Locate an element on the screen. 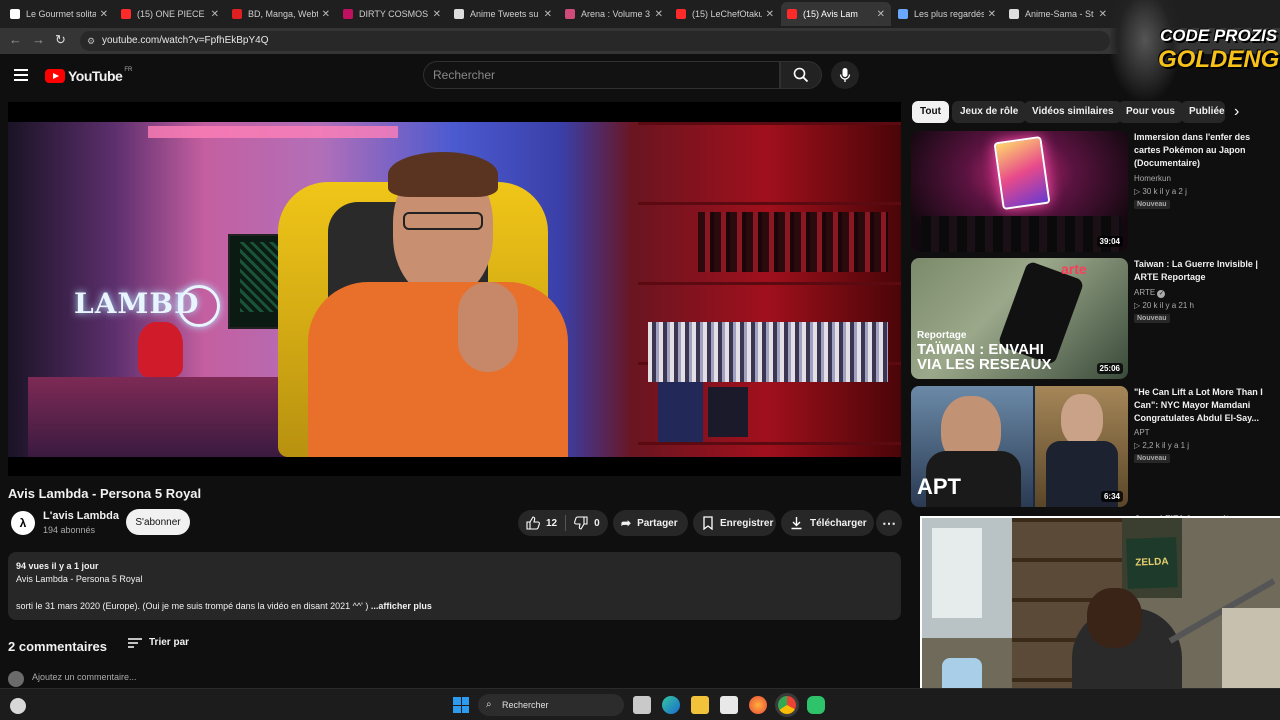 The height and width of the screenshot is (720, 1280). forward-icon: → is located at coordinates (38, 39).